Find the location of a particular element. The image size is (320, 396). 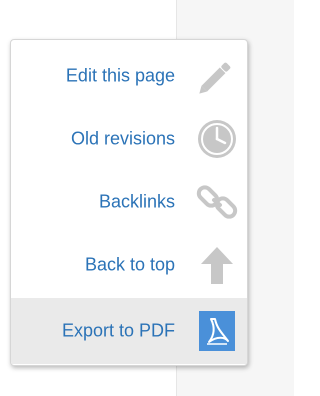

arrow-up-icon is located at coordinates (217, 265).